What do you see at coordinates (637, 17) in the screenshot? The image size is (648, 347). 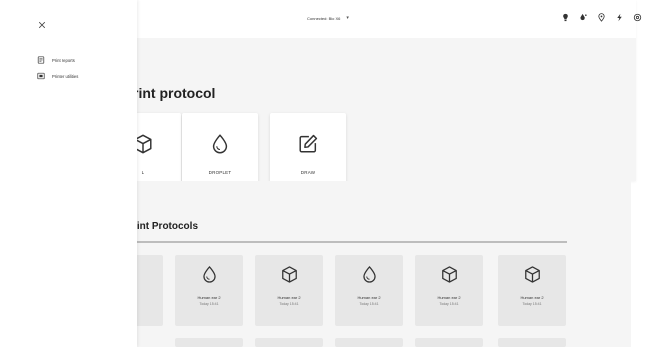 I see `settings-icon` at bounding box center [637, 17].